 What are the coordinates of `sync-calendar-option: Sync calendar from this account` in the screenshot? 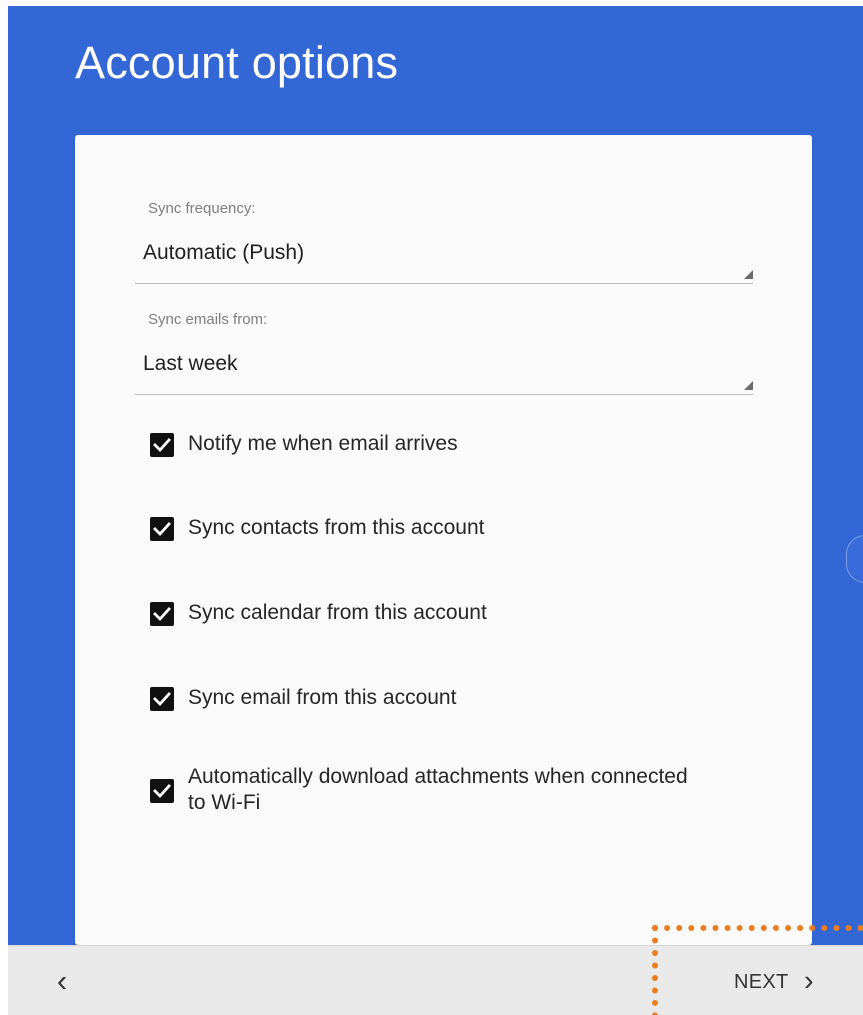 It's located at (448, 615).